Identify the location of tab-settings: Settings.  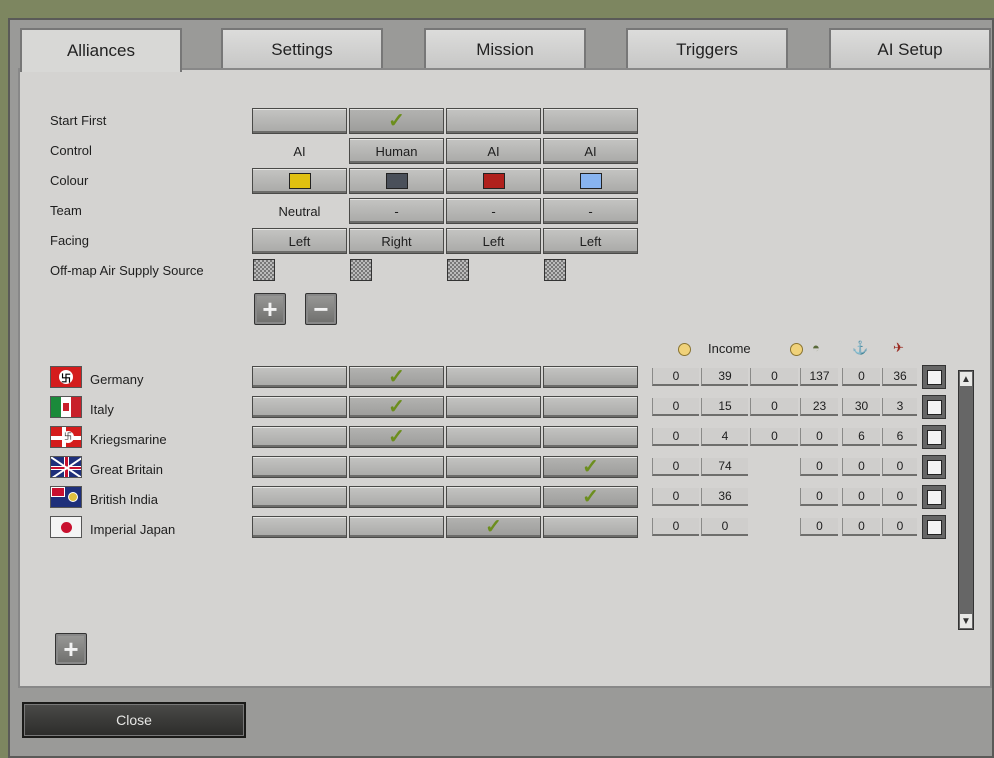
(302, 49).